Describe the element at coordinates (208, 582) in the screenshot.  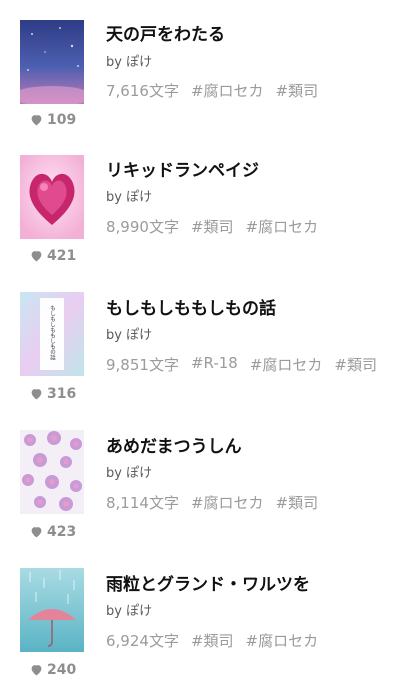
I see `novel-title: 雨粒とグランド・ワルツを` at that location.